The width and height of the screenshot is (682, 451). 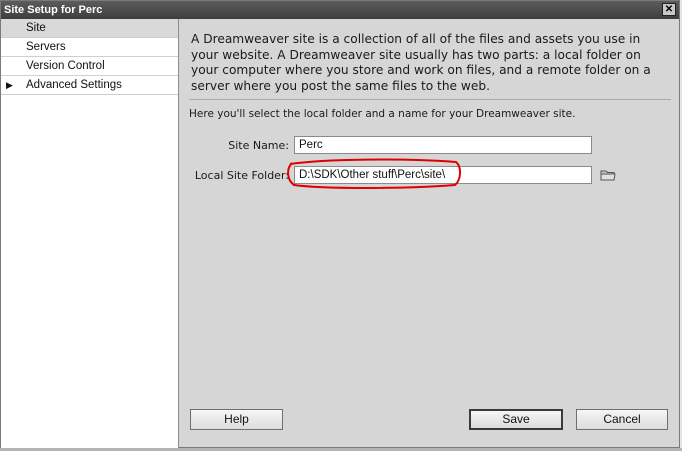 What do you see at coordinates (9, 85) in the screenshot?
I see `triangle-right-icon: ▶` at bounding box center [9, 85].